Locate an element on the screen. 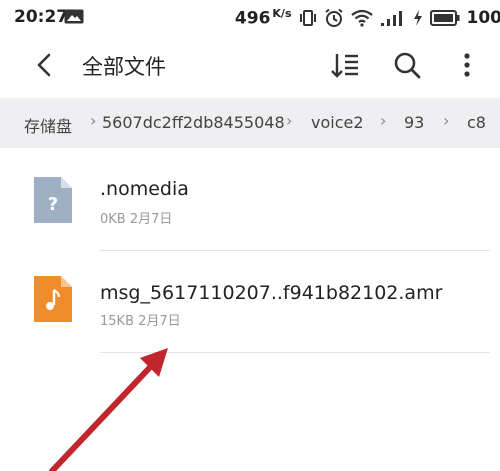  unknown-file-icon: ? is located at coordinates (53, 200).